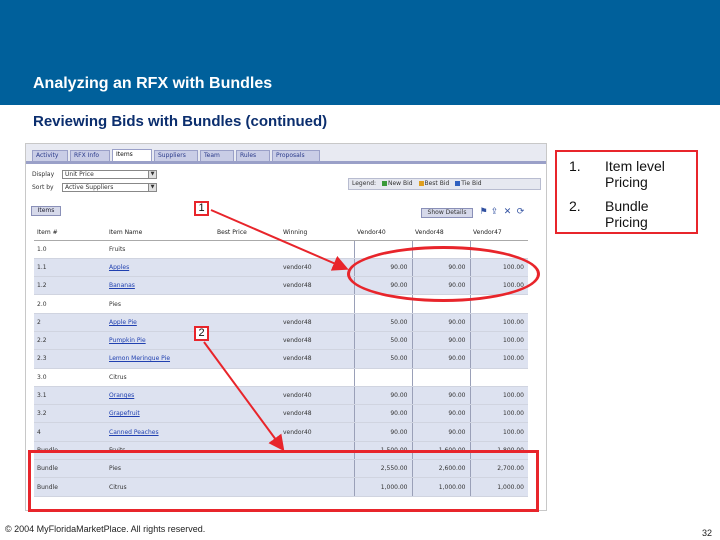  Describe the element at coordinates (43, 174) in the screenshot. I see `display-label: Display` at that location.